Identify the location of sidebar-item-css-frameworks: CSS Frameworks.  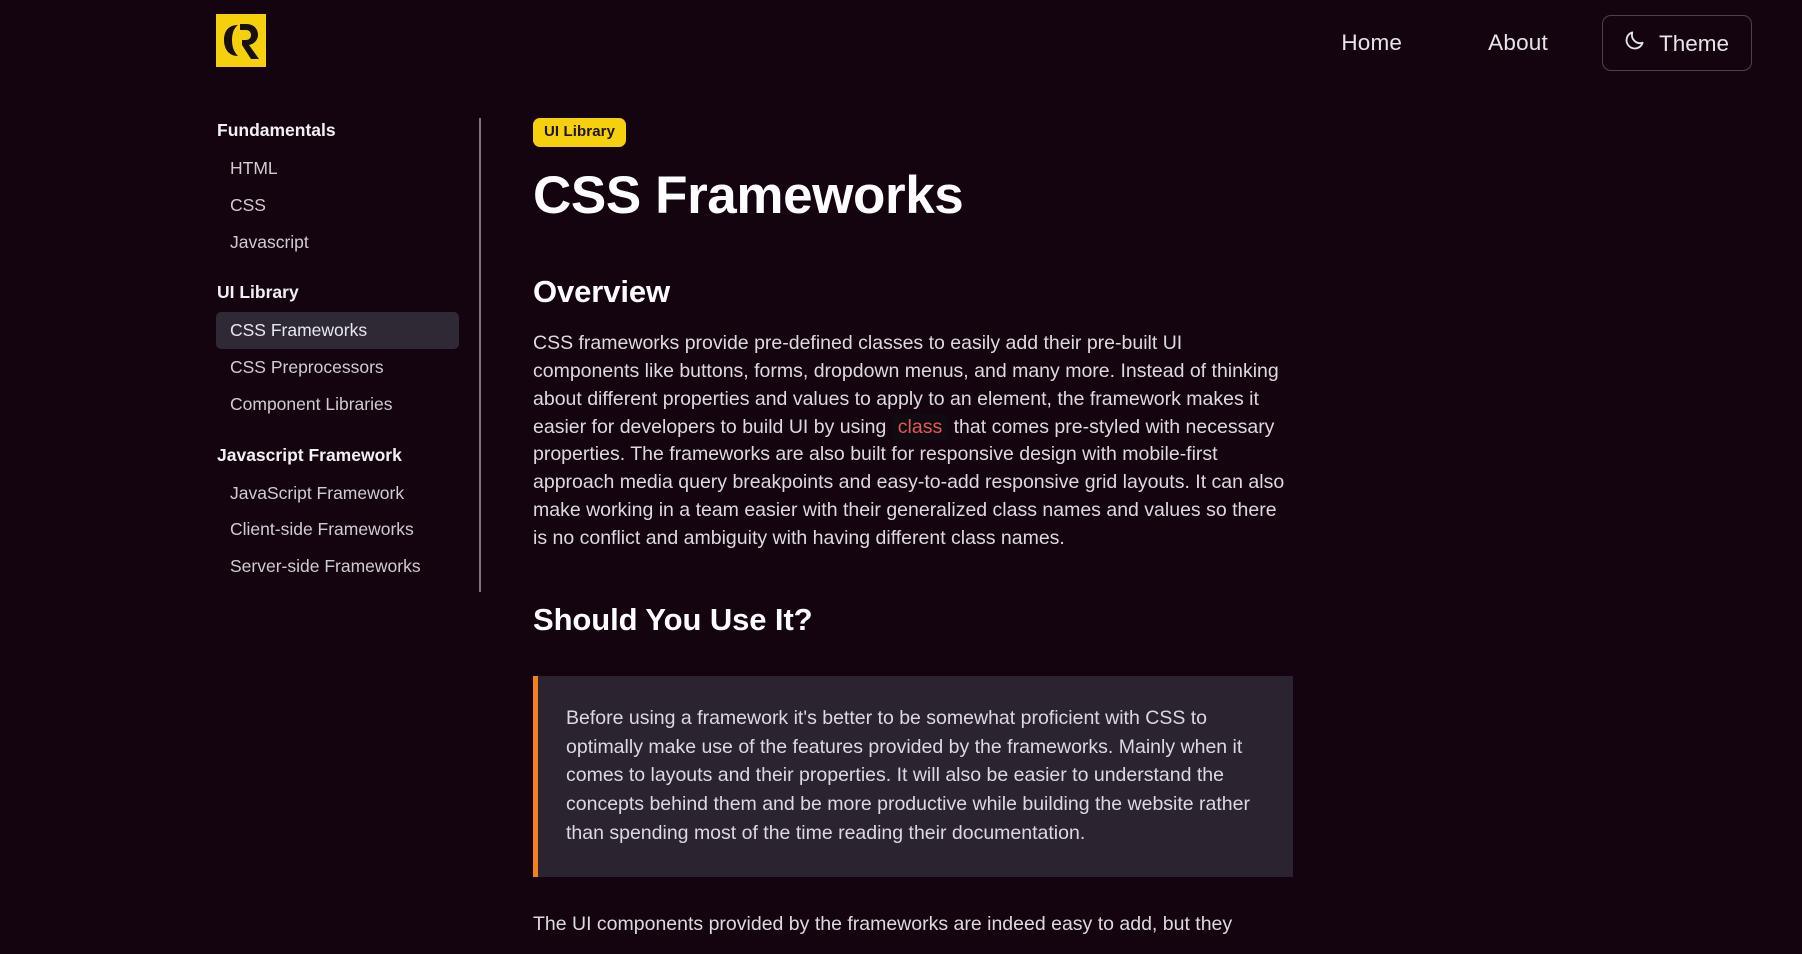
(337, 330).